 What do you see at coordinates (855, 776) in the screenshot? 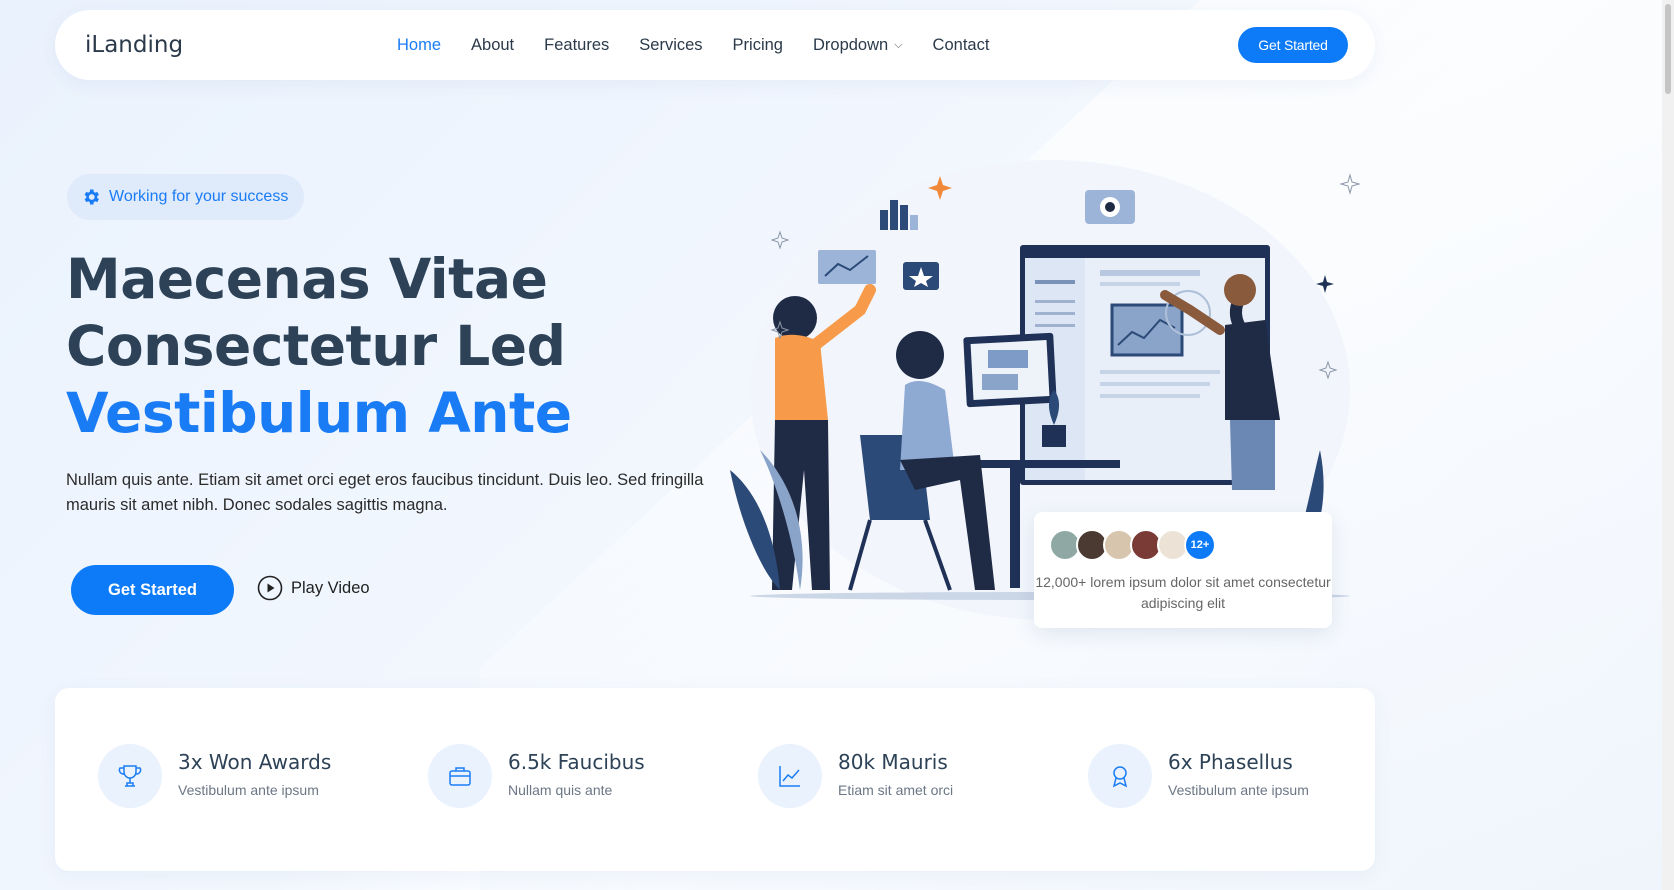
I see `stat-item: 80k Mauris Etiam sit amet orci` at bounding box center [855, 776].